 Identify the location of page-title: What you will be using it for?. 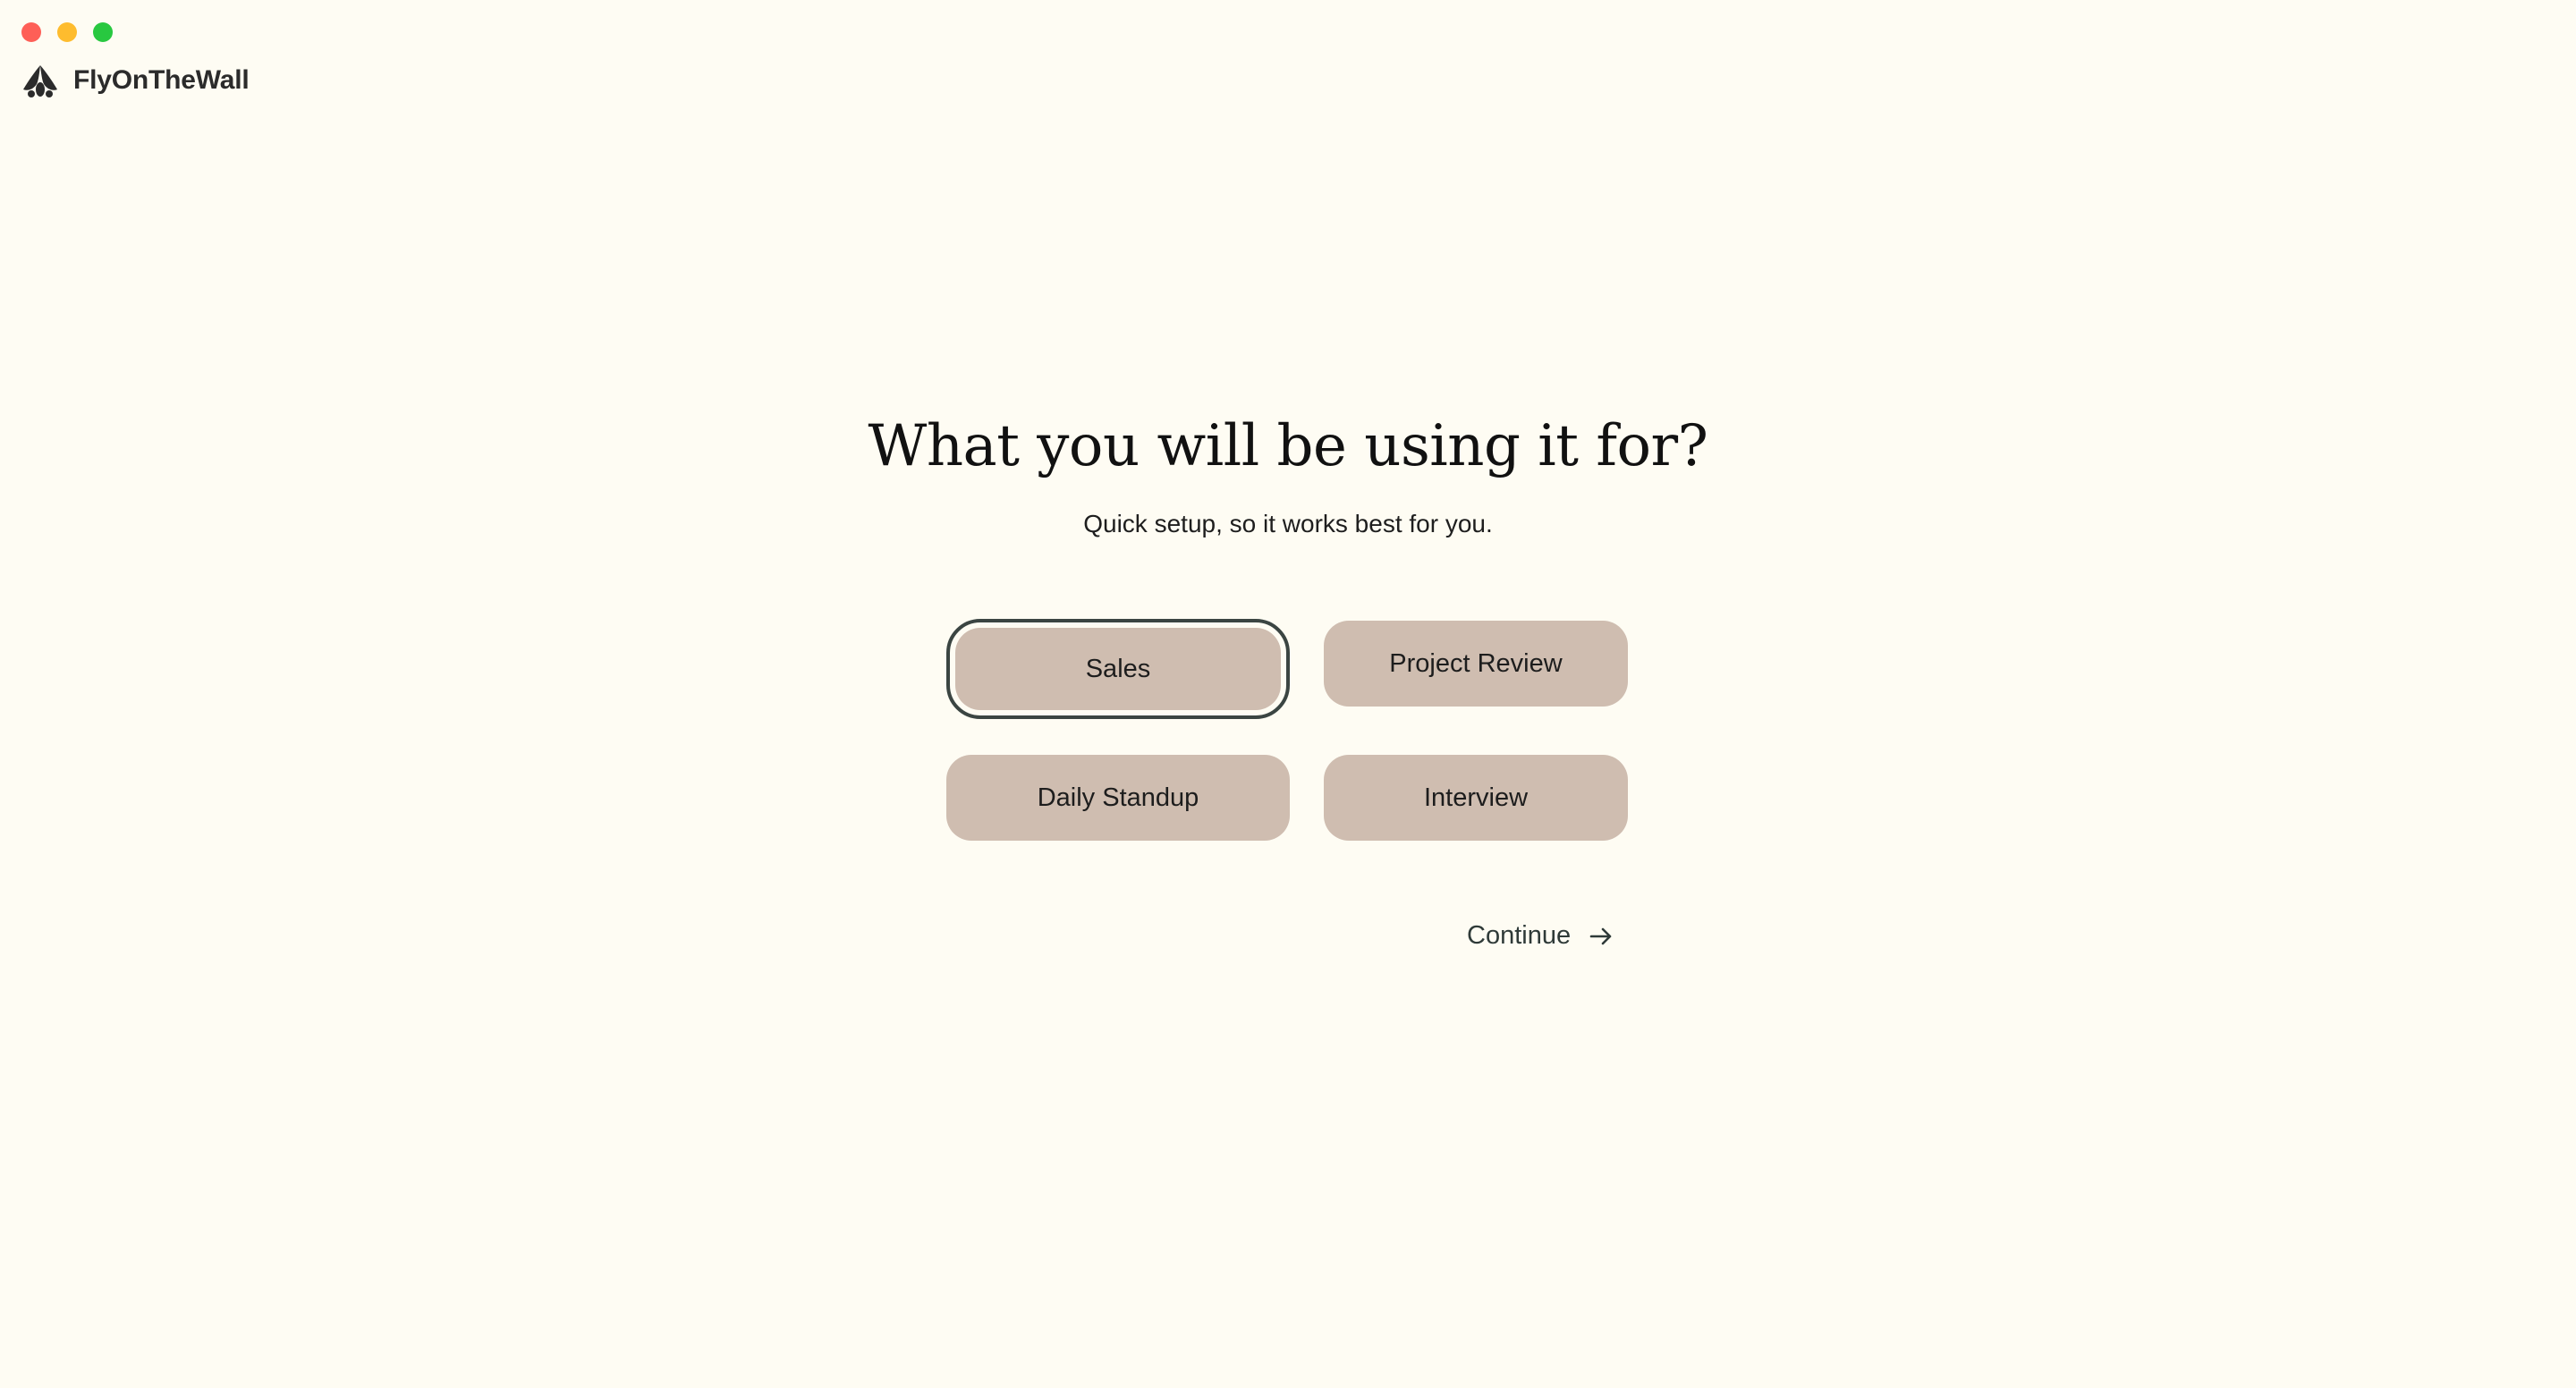
(1288, 446).